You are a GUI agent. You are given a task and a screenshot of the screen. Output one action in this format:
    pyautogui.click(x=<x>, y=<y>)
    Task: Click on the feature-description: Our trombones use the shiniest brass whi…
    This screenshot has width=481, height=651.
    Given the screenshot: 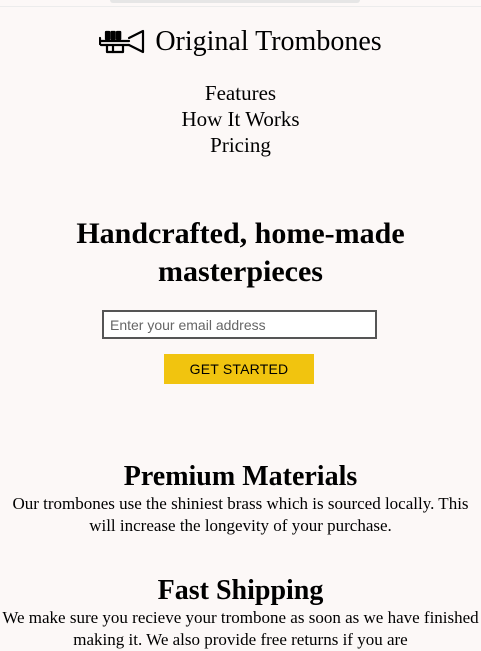 What is the action you would take?
    pyautogui.click(x=240, y=514)
    